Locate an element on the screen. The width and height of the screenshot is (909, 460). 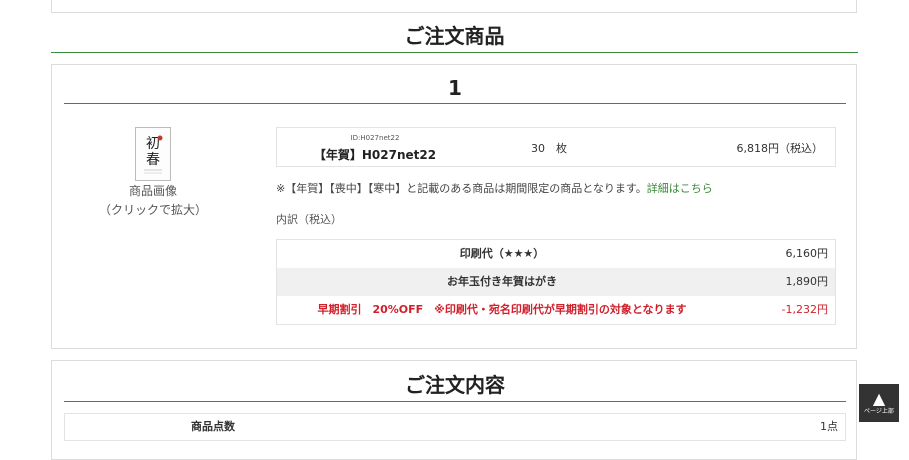
breakdown-label: 内訳（税込） is located at coordinates (309, 219).